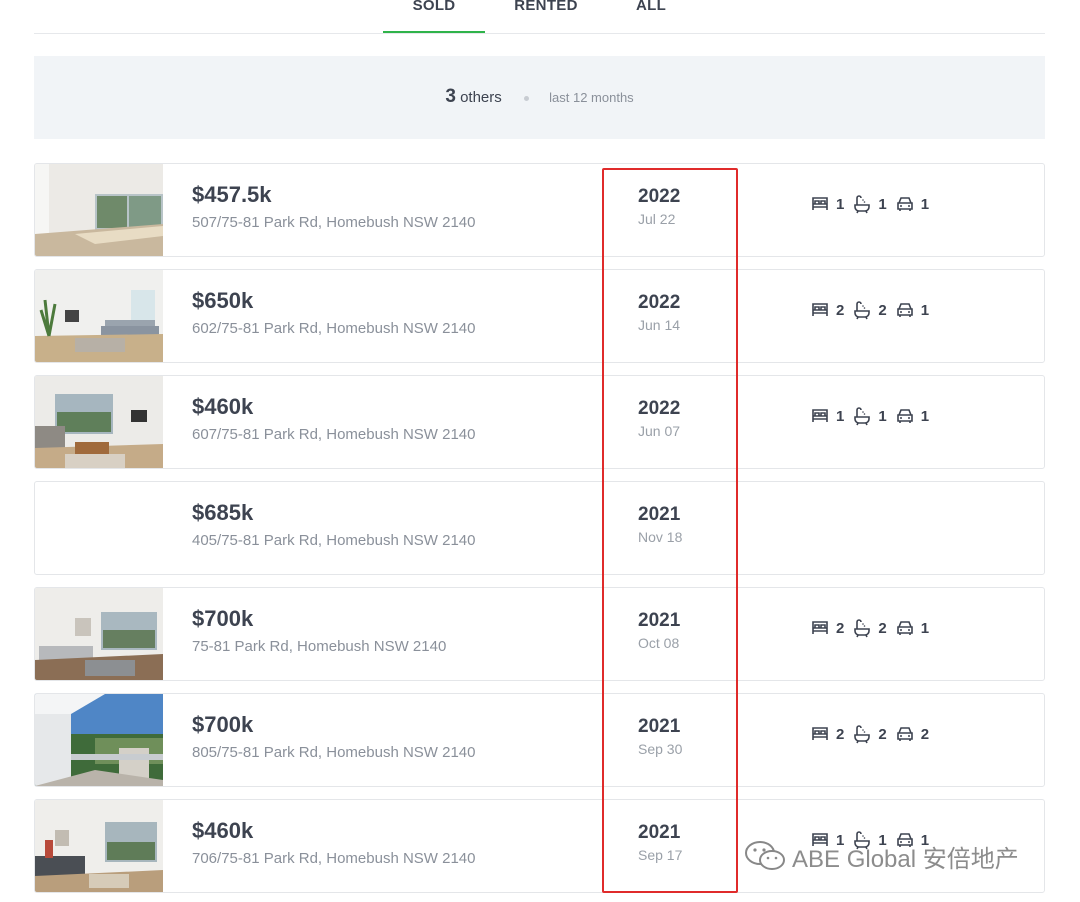  Describe the element at coordinates (660, 749) in the screenshot. I see `sold-date: Sep 30` at that location.